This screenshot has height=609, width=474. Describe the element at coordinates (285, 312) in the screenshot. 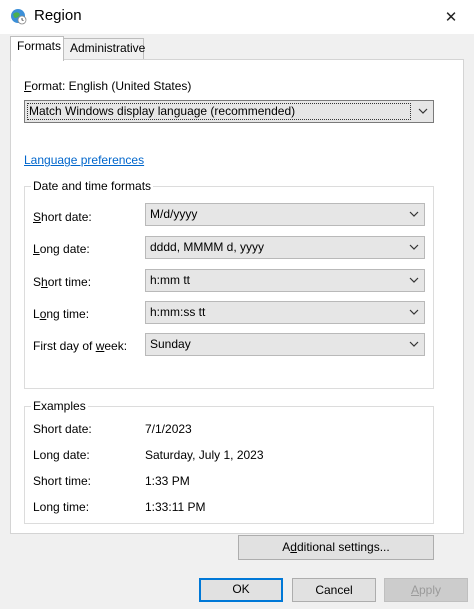

I see `long-time-dropdown: h:mm:ss tt` at that location.